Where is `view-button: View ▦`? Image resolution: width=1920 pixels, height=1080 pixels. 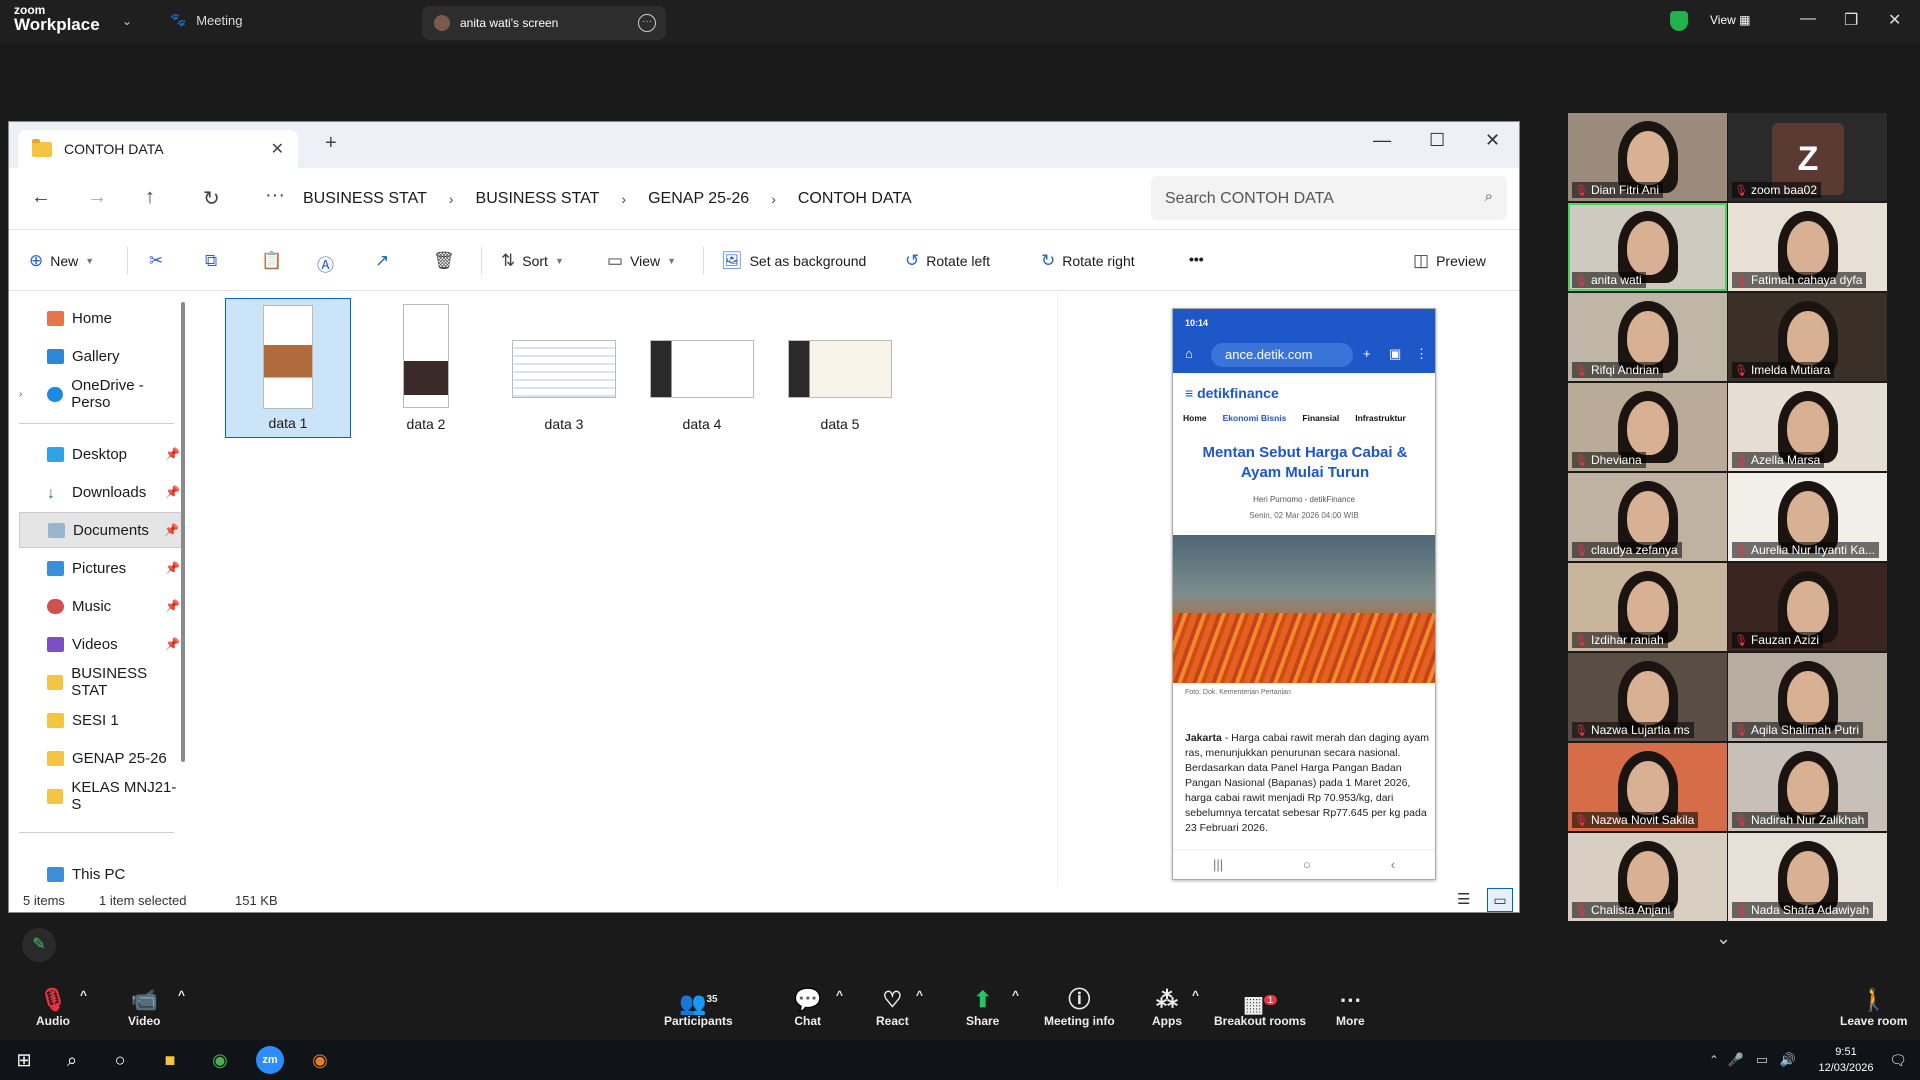 view-button: View ▦ is located at coordinates (1730, 20).